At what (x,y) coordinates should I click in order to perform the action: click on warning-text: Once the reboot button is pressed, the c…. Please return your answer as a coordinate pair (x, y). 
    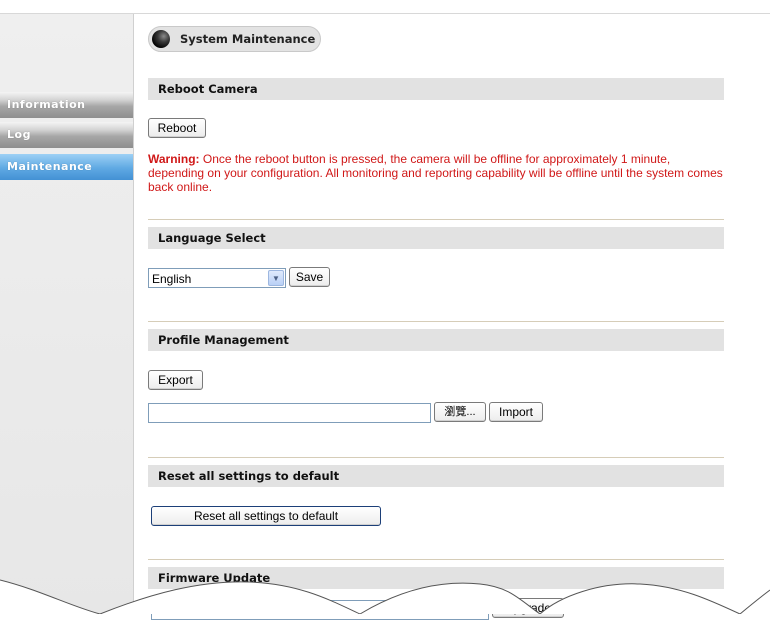
    Looking at the image, I should click on (435, 173).